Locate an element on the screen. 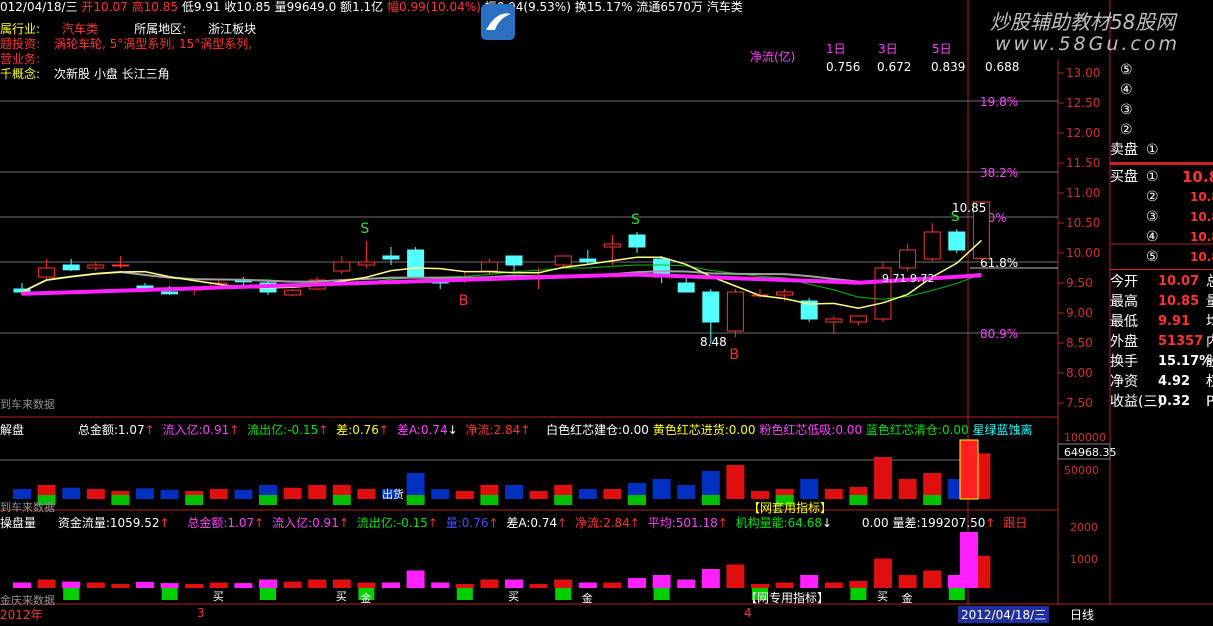  stats-divider is located at coordinates (1161, 269).